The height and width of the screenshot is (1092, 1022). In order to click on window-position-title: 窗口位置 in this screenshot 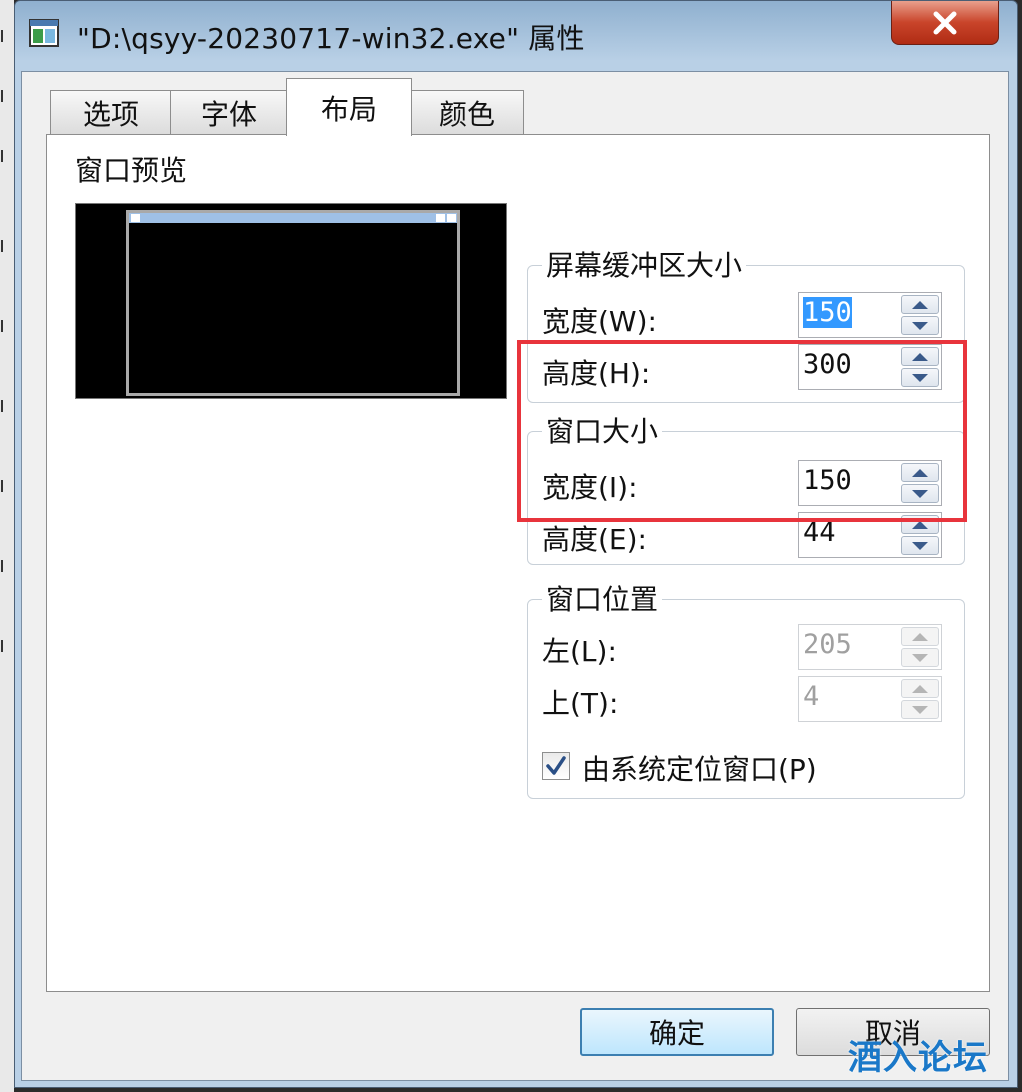, I will do `click(602, 598)`.